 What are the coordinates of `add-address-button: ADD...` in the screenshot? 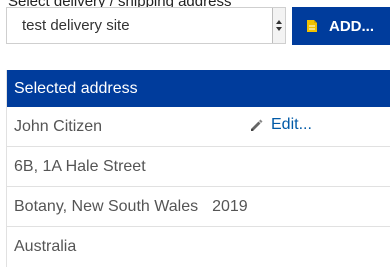 It's located at (341, 26).